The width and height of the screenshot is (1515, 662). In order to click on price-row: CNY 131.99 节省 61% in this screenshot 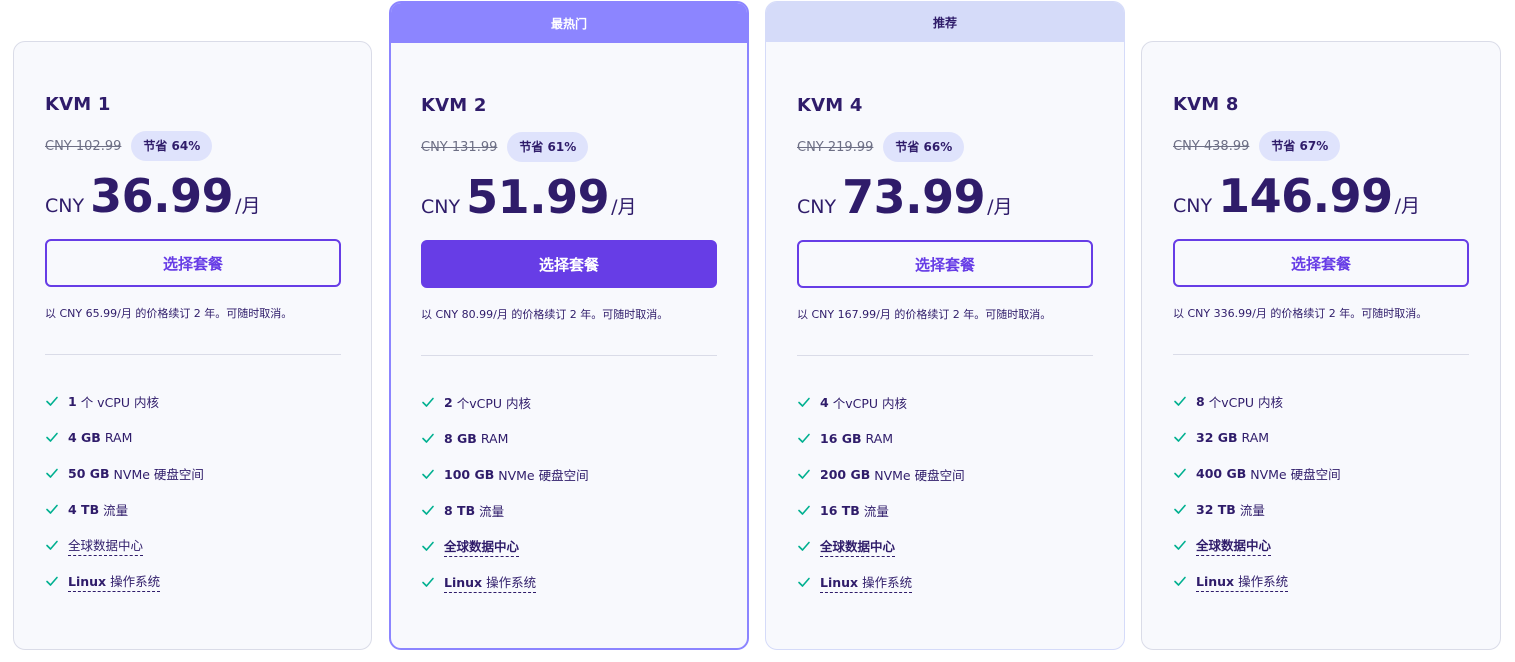, I will do `click(569, 147)`.